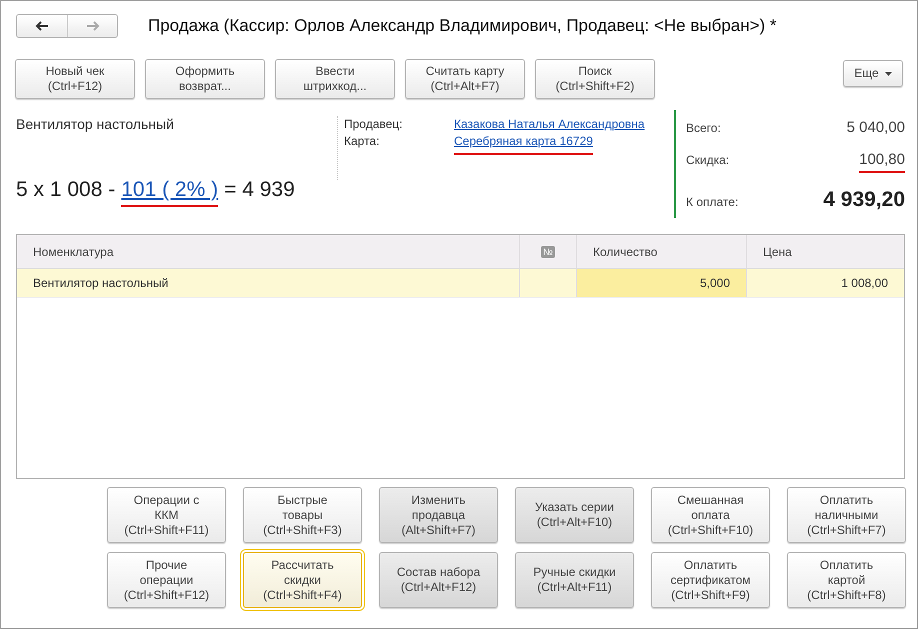 This screenshot has width=922, height=631. Describe the element at coordinates (846, 515) in the screenshot. I see `action-button: Оплатить наличными (Ctrl+Shift+F7)` at that location.